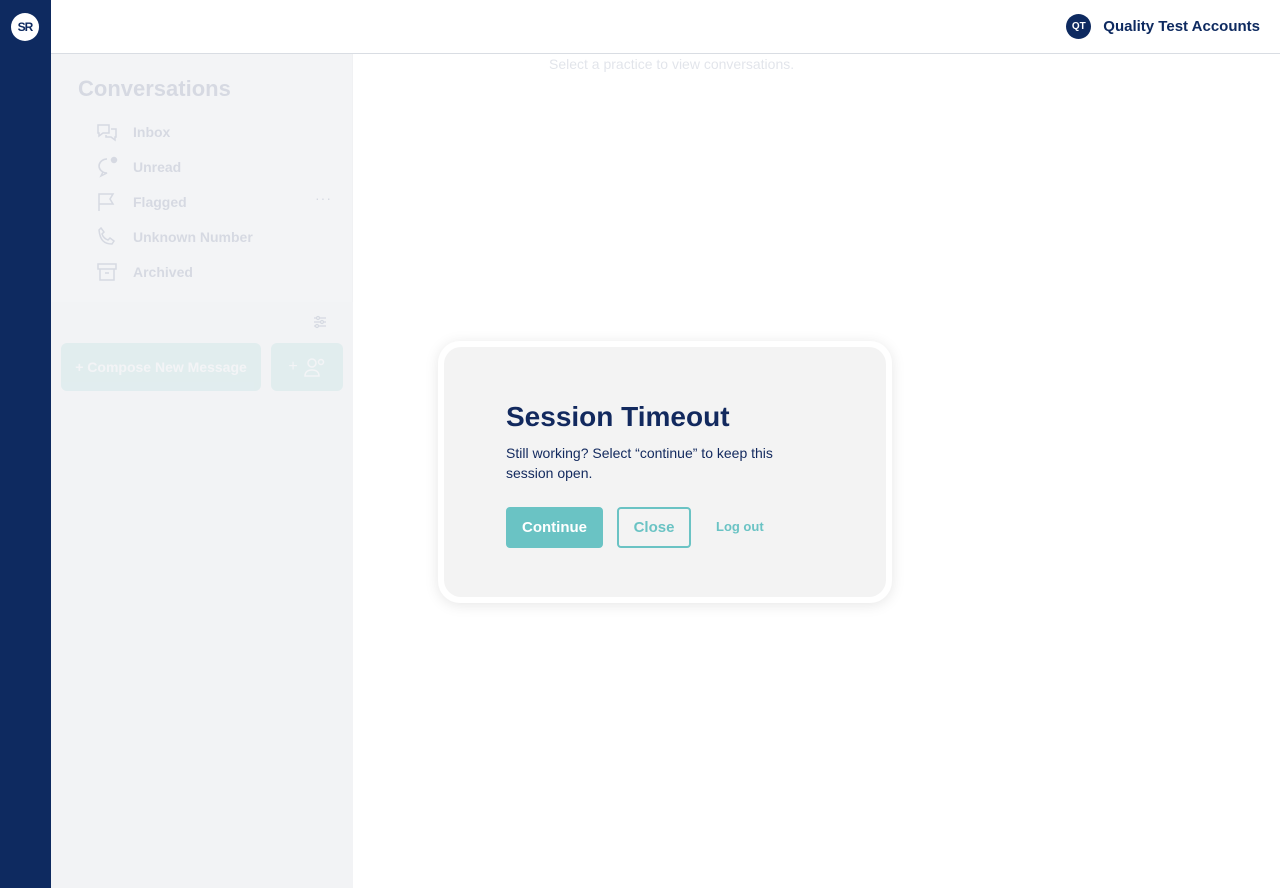  I want to click on sidebar-item-archived: Archived, so click(174, 271).